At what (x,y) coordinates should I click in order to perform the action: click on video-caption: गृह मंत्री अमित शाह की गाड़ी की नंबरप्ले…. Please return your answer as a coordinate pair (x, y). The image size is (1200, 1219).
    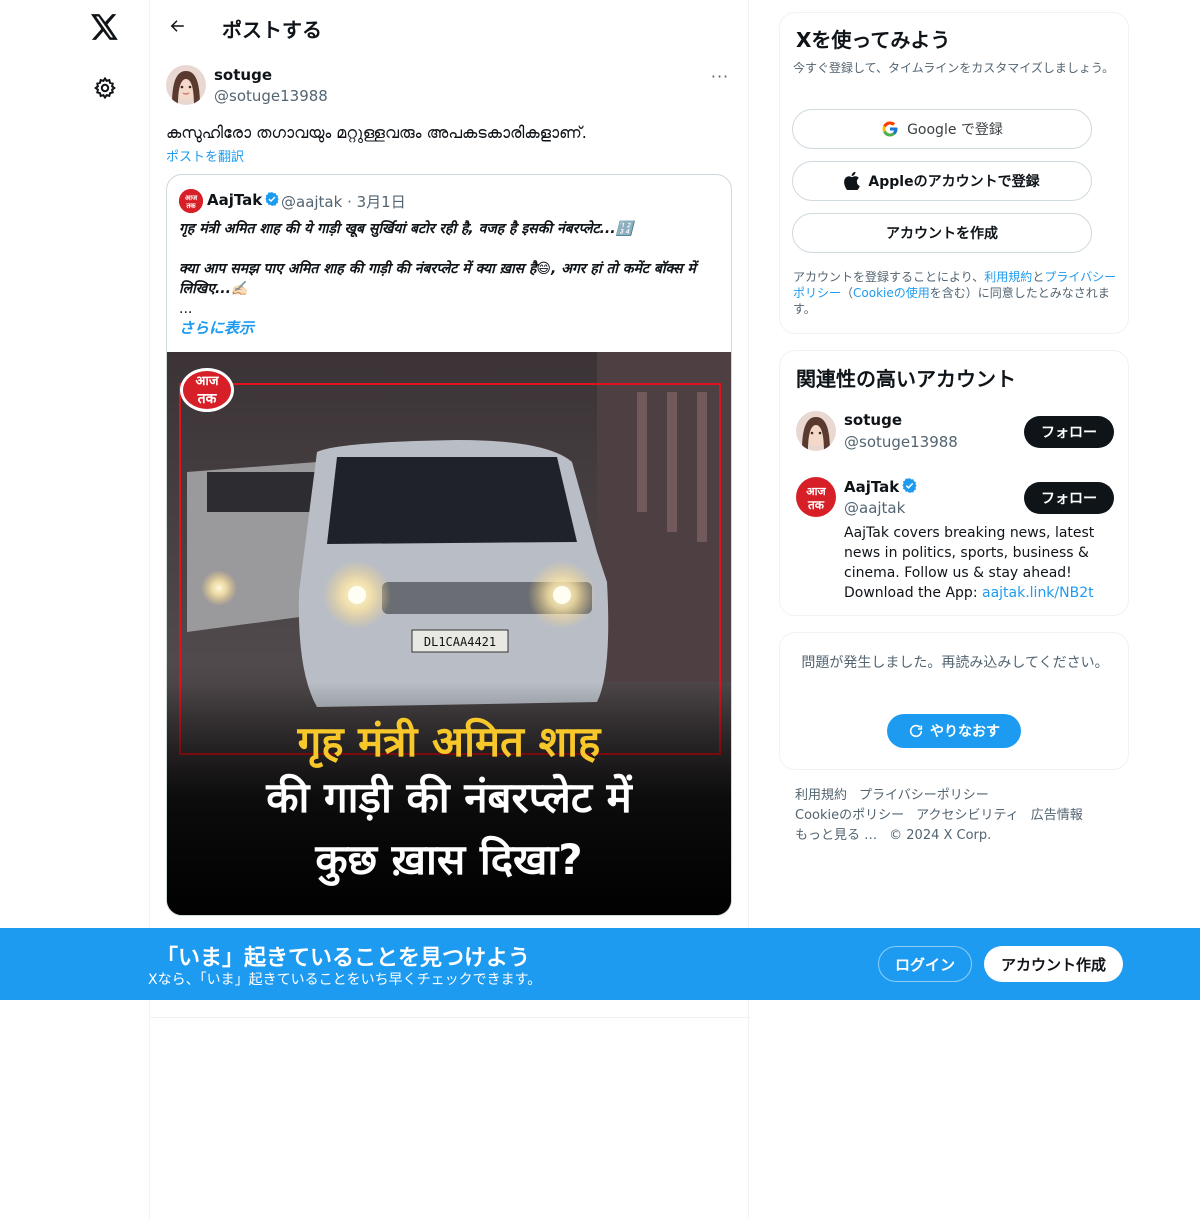
    Looking at the image, I should click on (449, 804).